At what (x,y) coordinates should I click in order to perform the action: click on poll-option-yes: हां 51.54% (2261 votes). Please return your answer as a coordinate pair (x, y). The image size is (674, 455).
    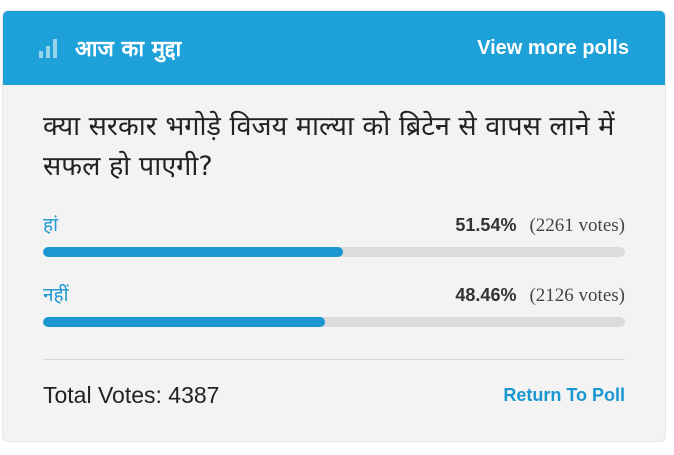
    Looking at the image, I should click on (334, 233).